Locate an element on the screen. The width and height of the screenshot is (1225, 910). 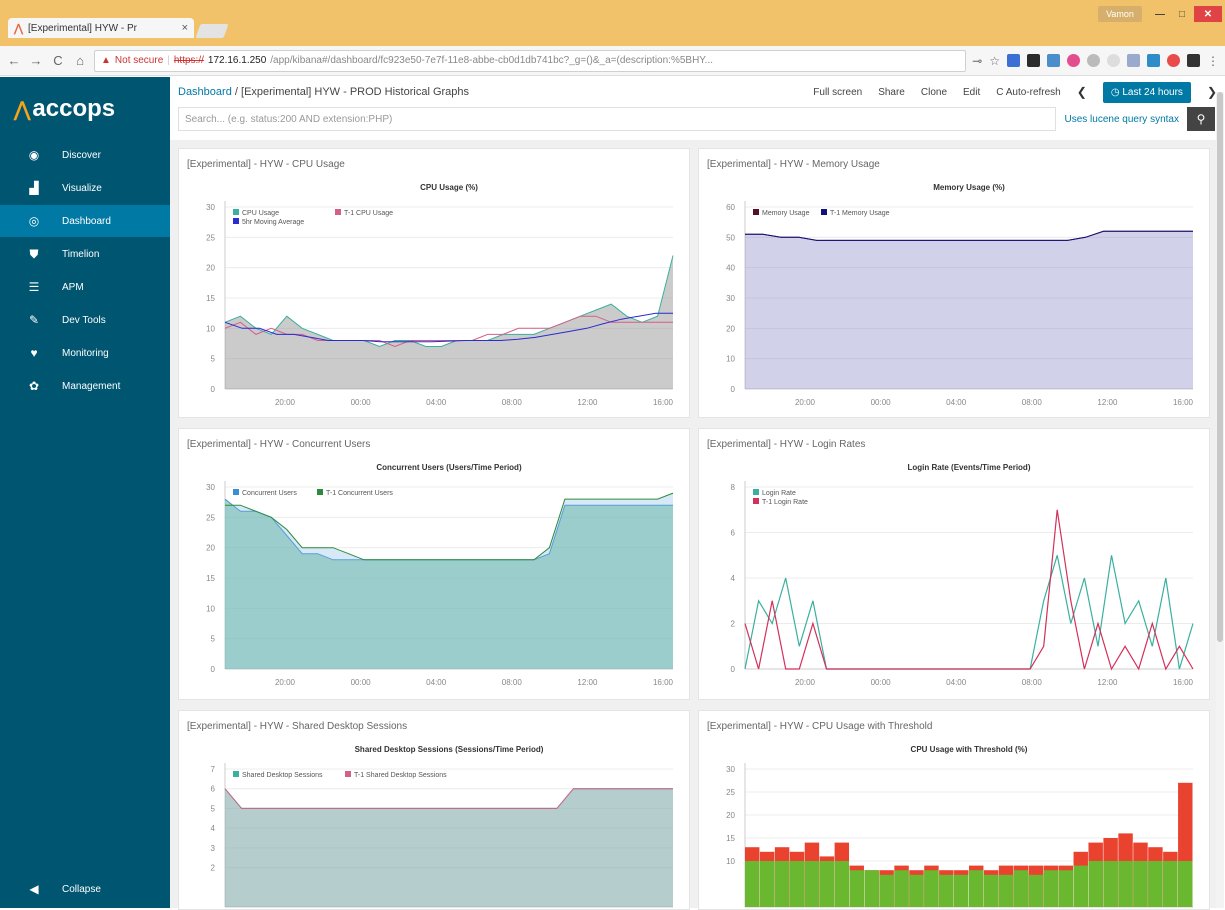
brand-logo: ⋀accops is located at coordinates (64, 109).